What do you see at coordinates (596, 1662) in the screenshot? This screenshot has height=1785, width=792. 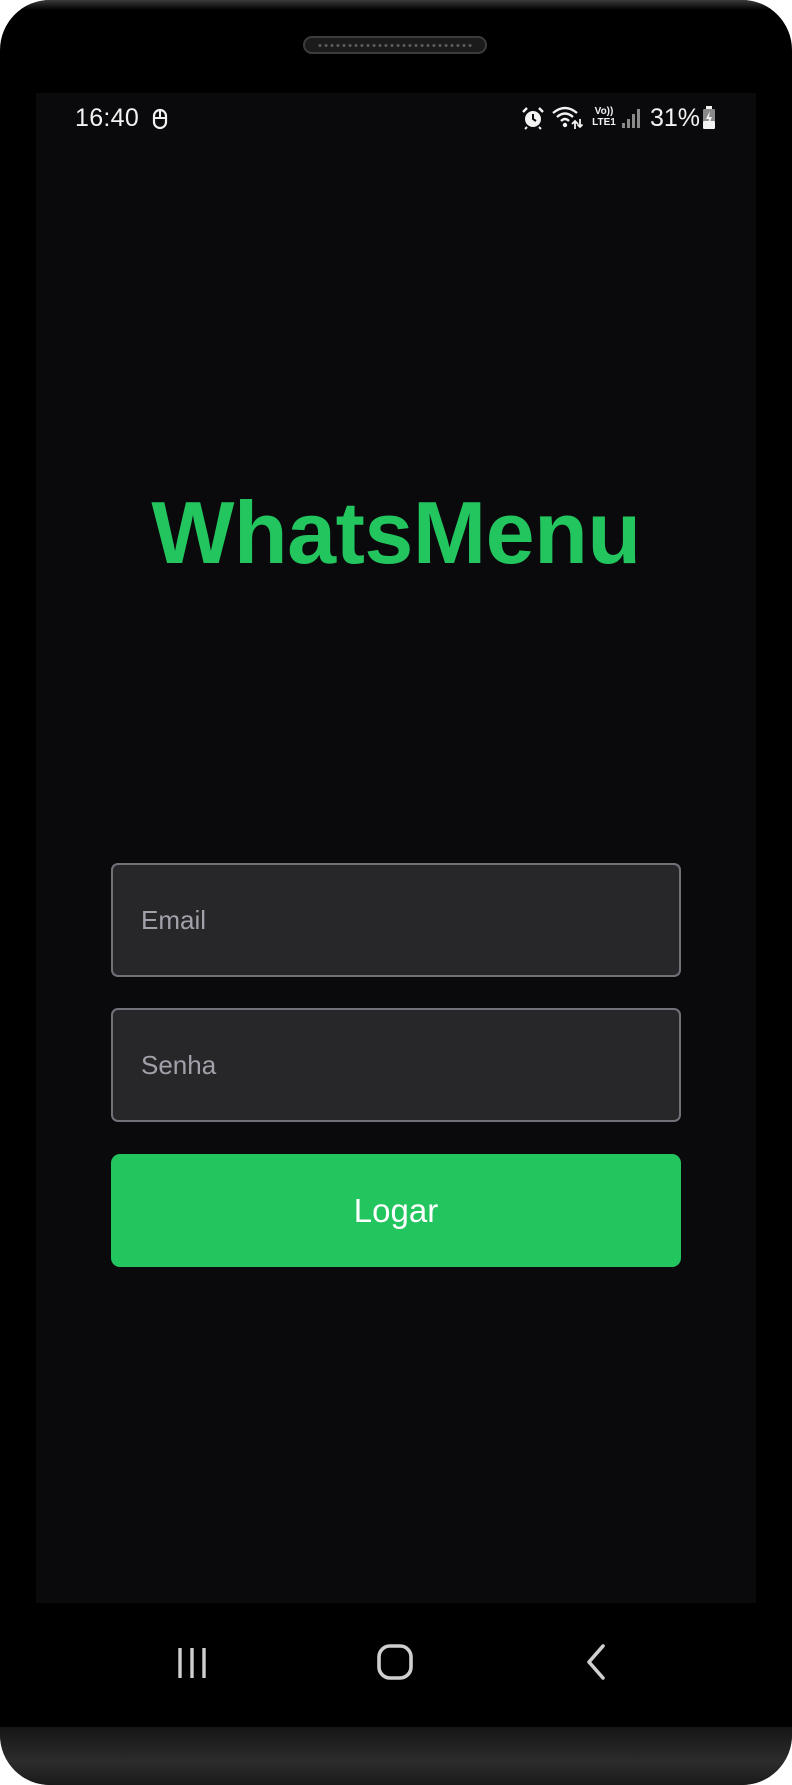 I see `back-icon` at bounding box center [596, 1662].